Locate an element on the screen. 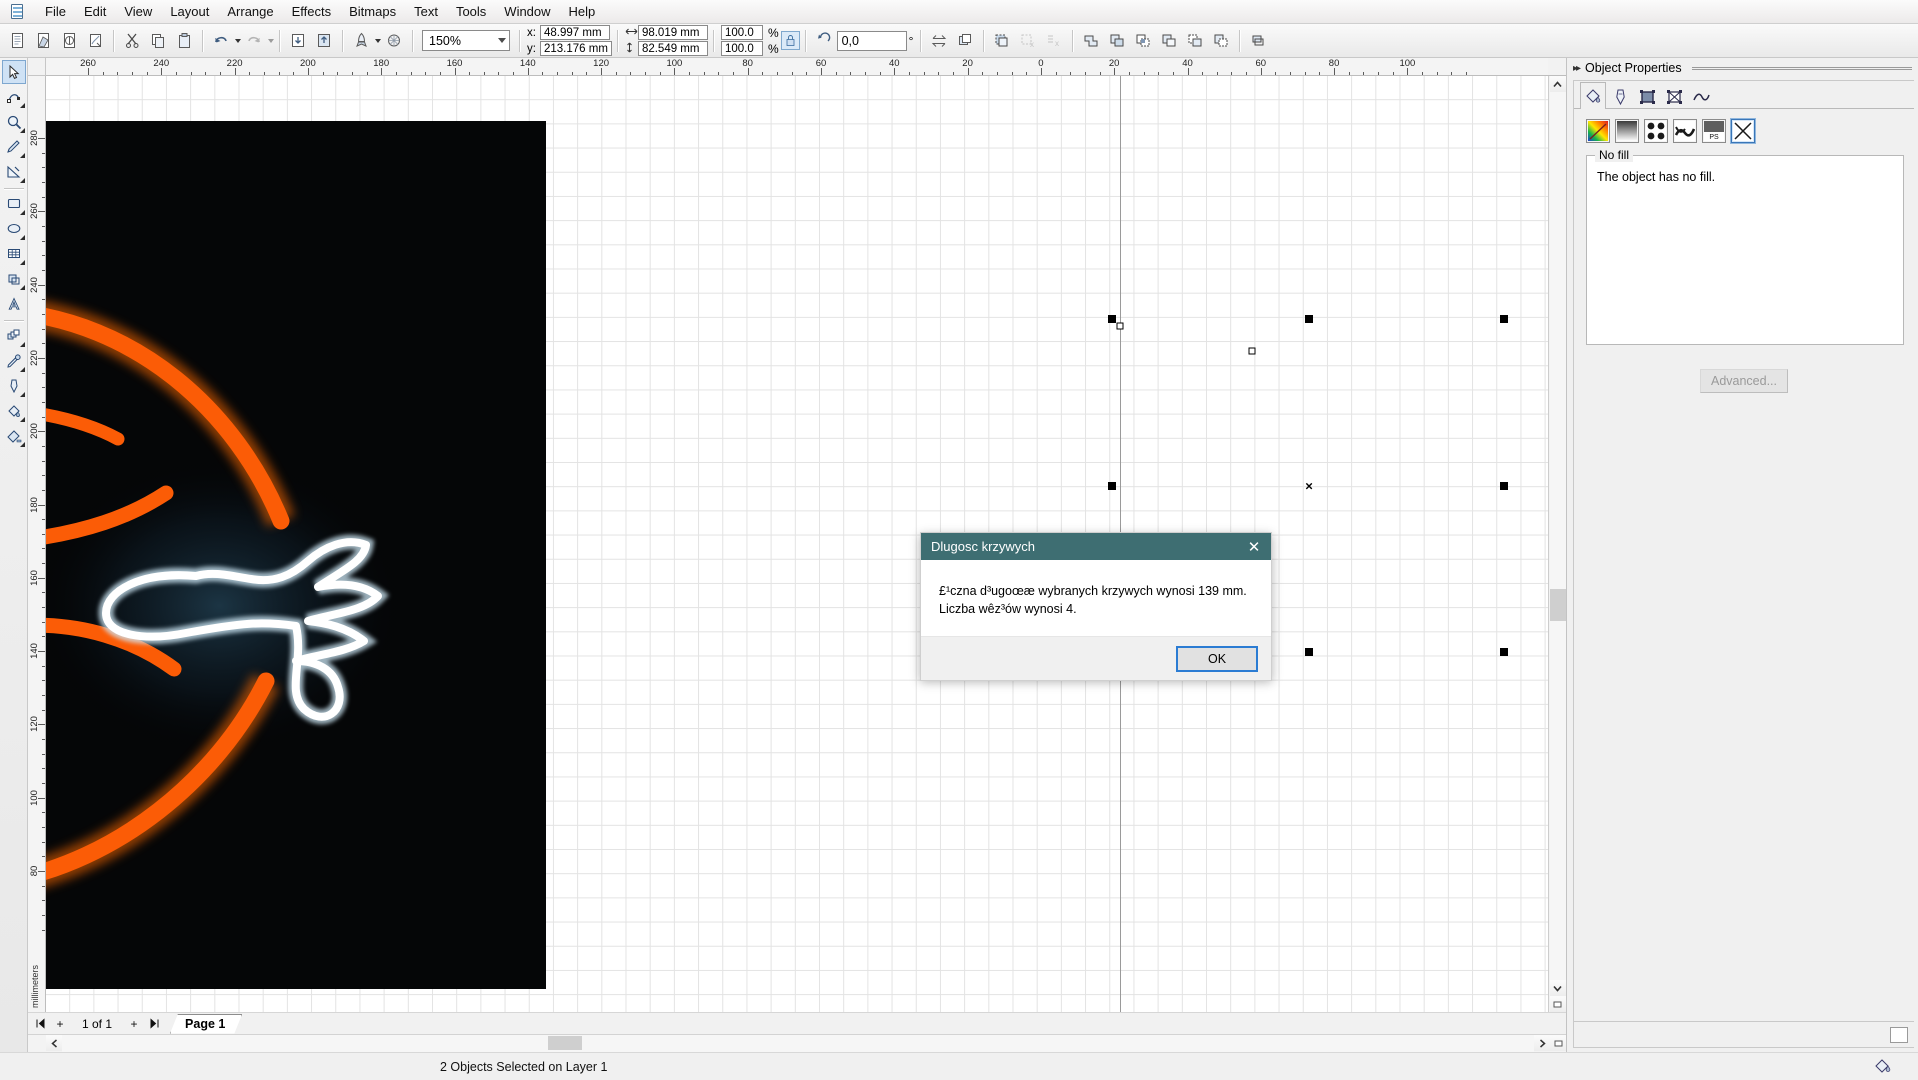 This screenshot has height=1080, width=1918. menu-item-arrange: Arrange is located at coordinates (250, 11).